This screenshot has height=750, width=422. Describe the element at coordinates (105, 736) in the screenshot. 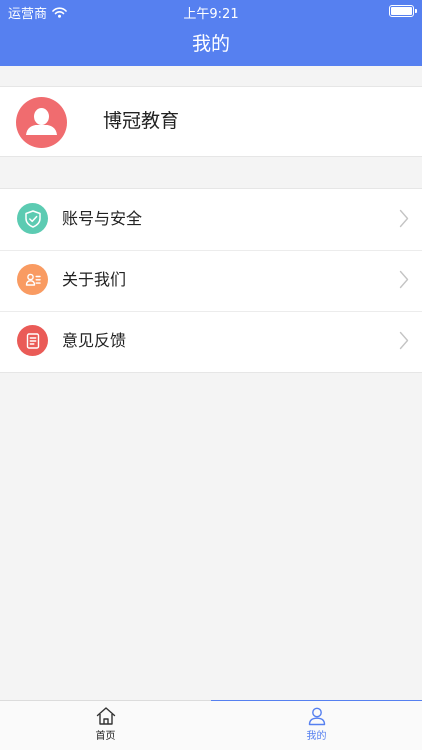

I see `tab-home-label: 首页` at that location.